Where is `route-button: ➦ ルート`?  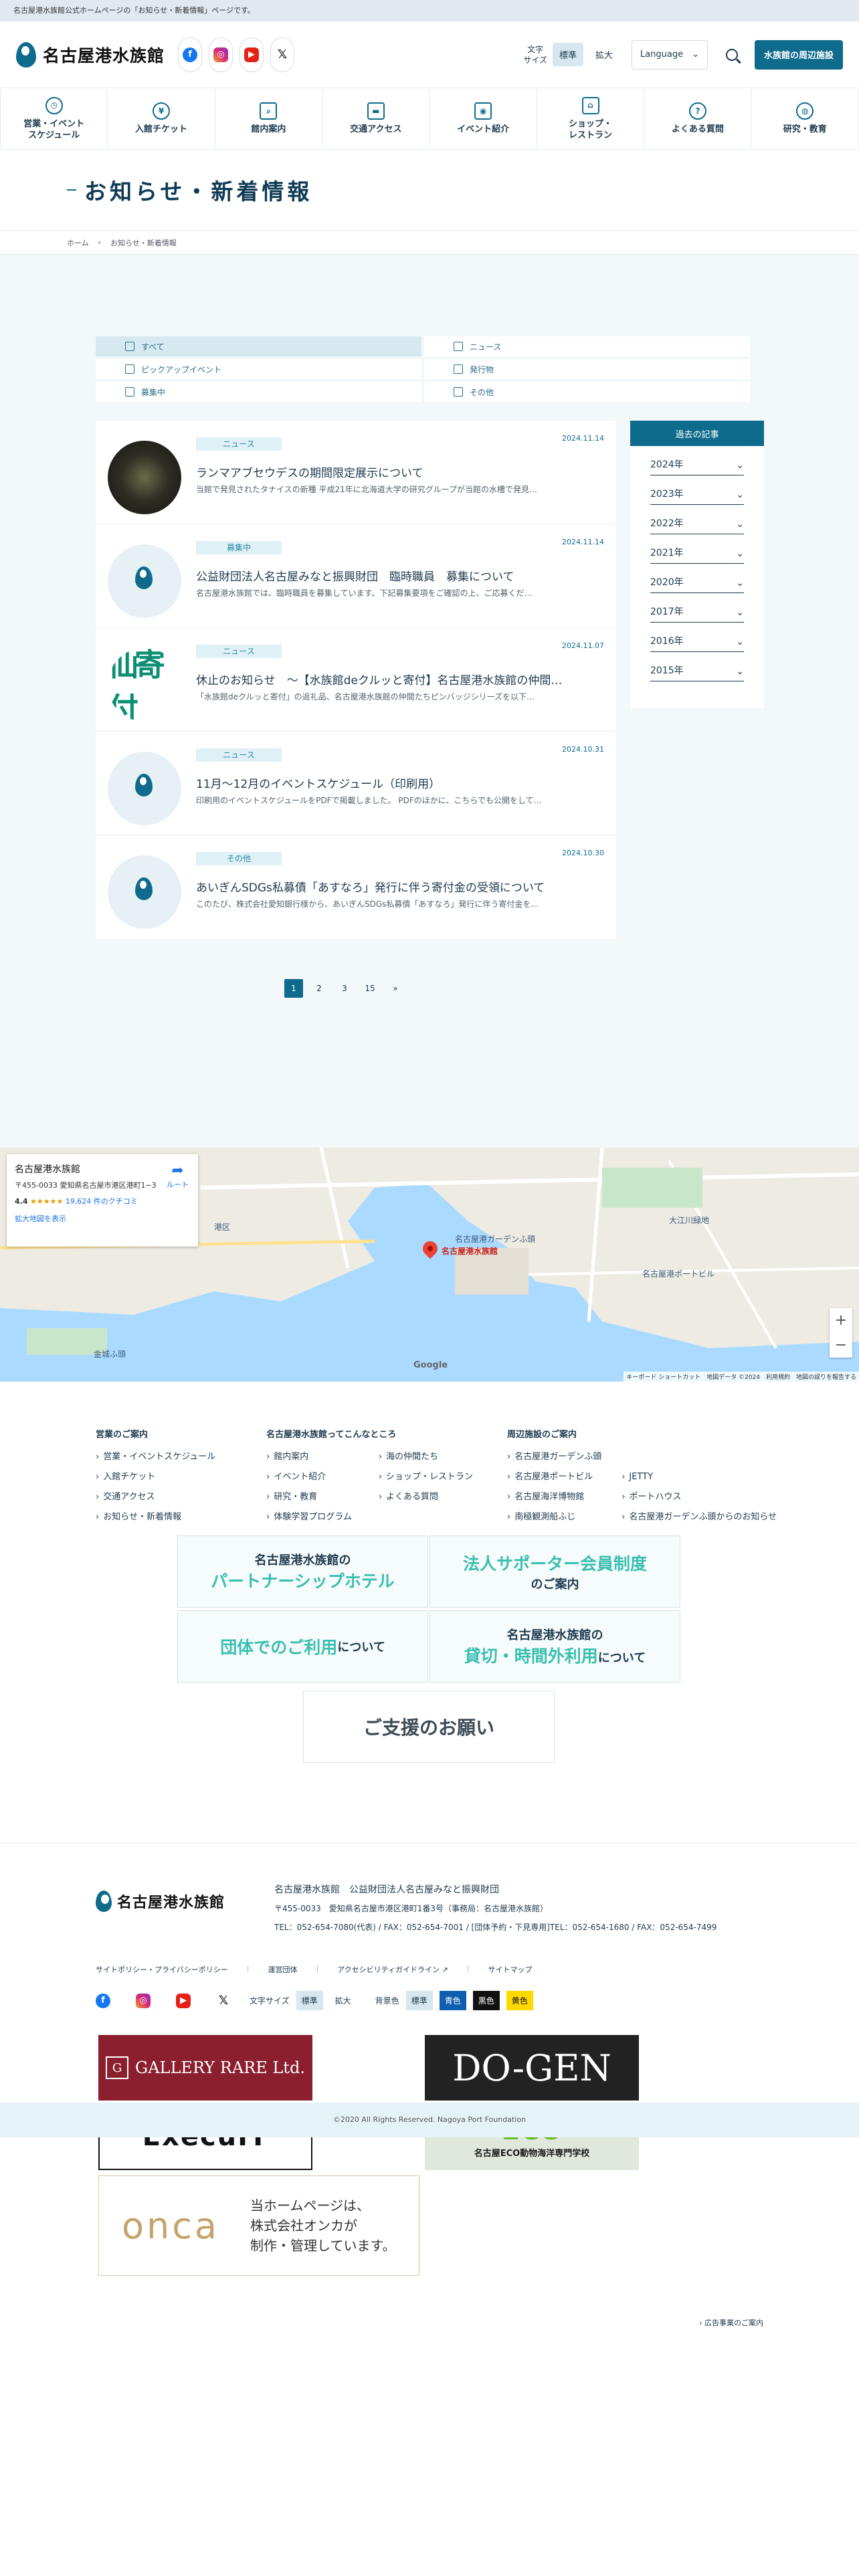 route-button: ➦ ルート is located at coordinates (178, 1176).